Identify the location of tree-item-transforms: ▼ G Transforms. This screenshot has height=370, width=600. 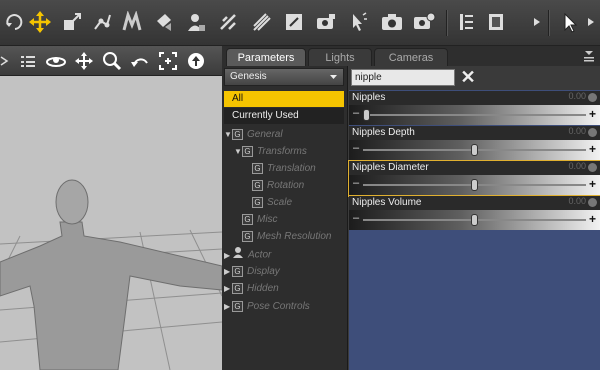
(285, 151).